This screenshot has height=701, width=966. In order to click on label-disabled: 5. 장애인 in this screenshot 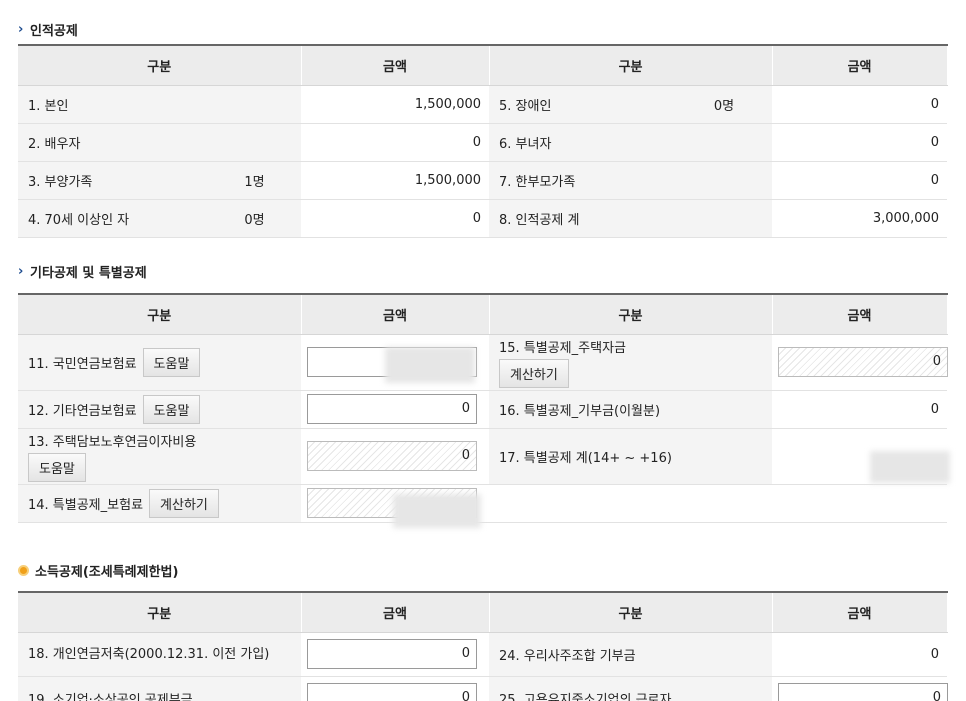, I will do `click(583, 104)`.